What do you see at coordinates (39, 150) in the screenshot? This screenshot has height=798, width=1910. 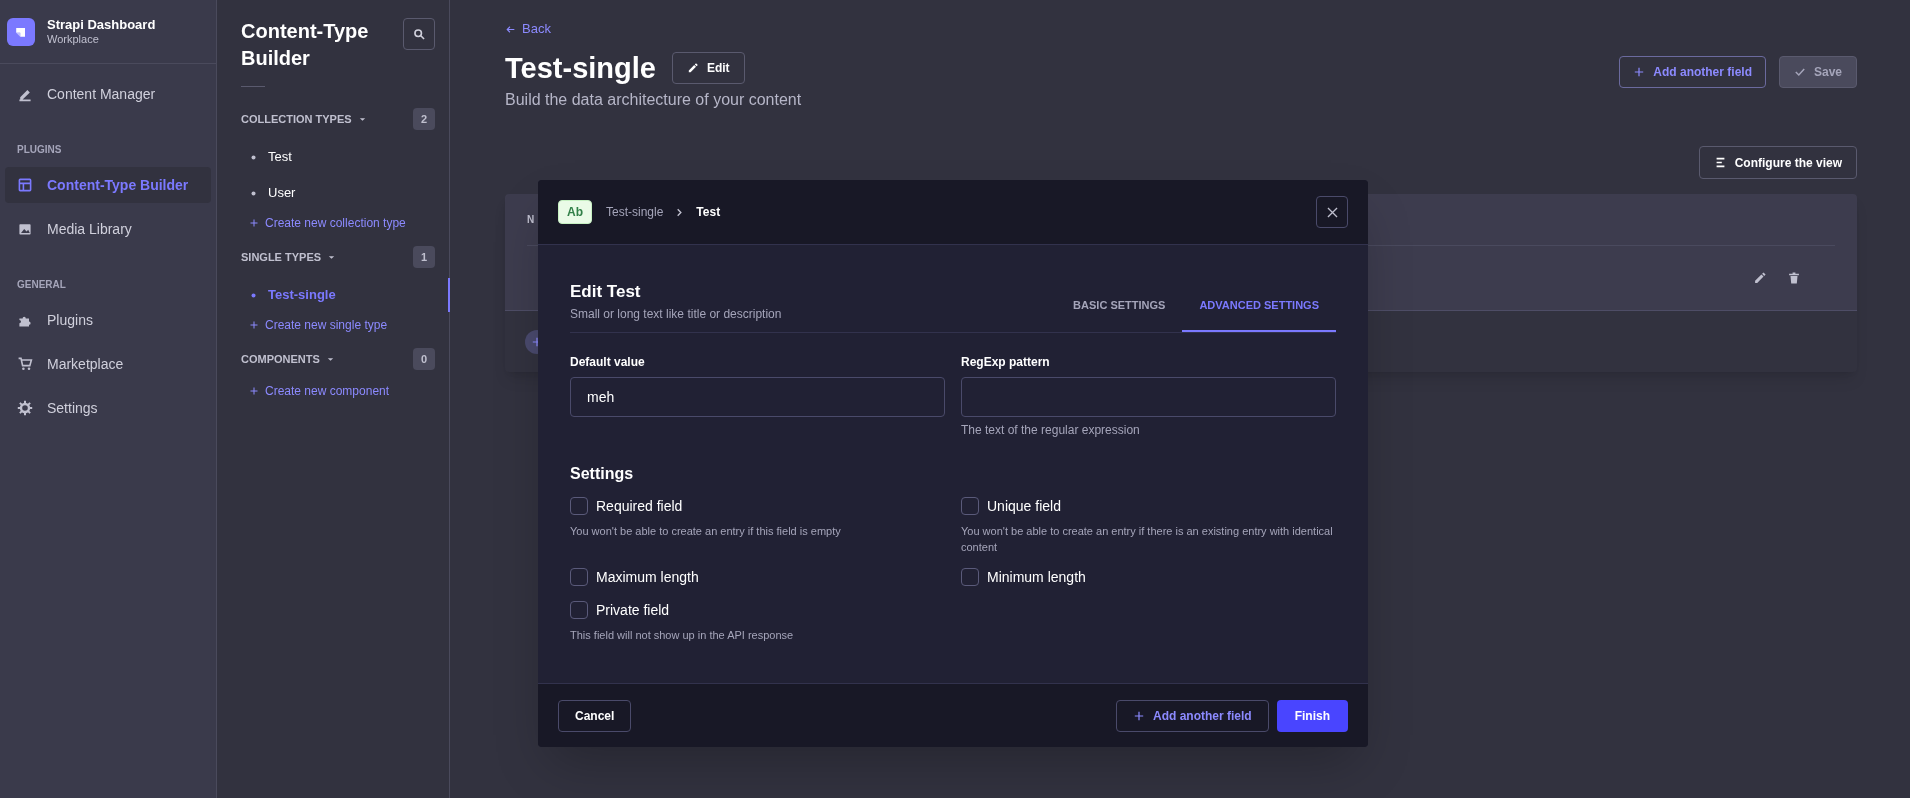 I see `nav-section-label: PLUGINS` at bounding box center [39, 150].